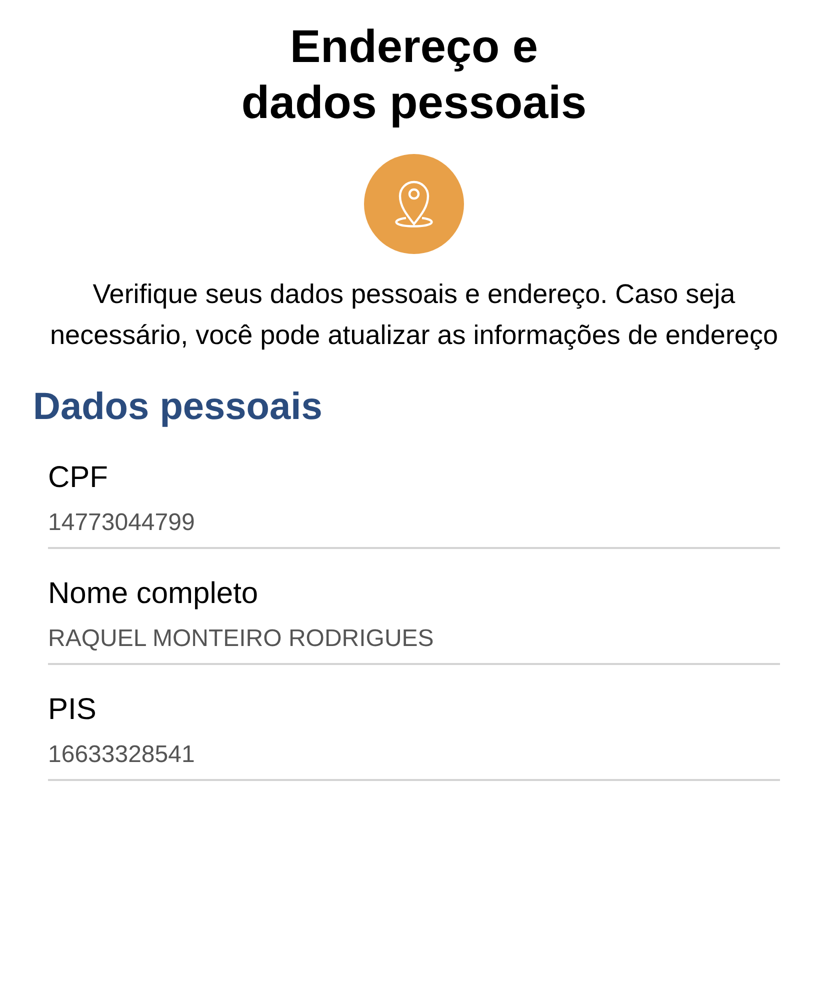  I want to click on input-field: 14773044799, so click(414, 523).